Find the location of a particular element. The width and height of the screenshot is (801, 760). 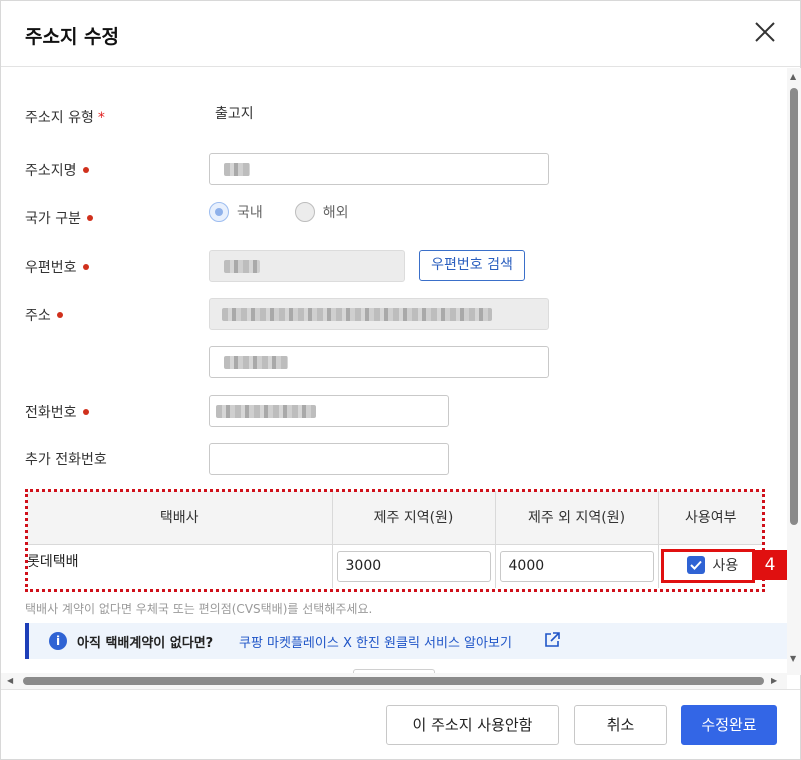

dialog-header: 주소지 수정 is located at coordinates (400, 34).